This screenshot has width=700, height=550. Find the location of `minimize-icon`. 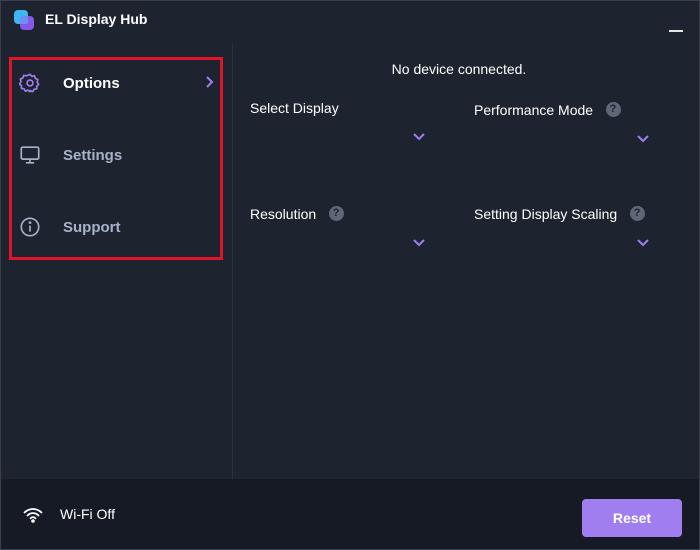

minimize-icon is located at coordinates (677, 25).